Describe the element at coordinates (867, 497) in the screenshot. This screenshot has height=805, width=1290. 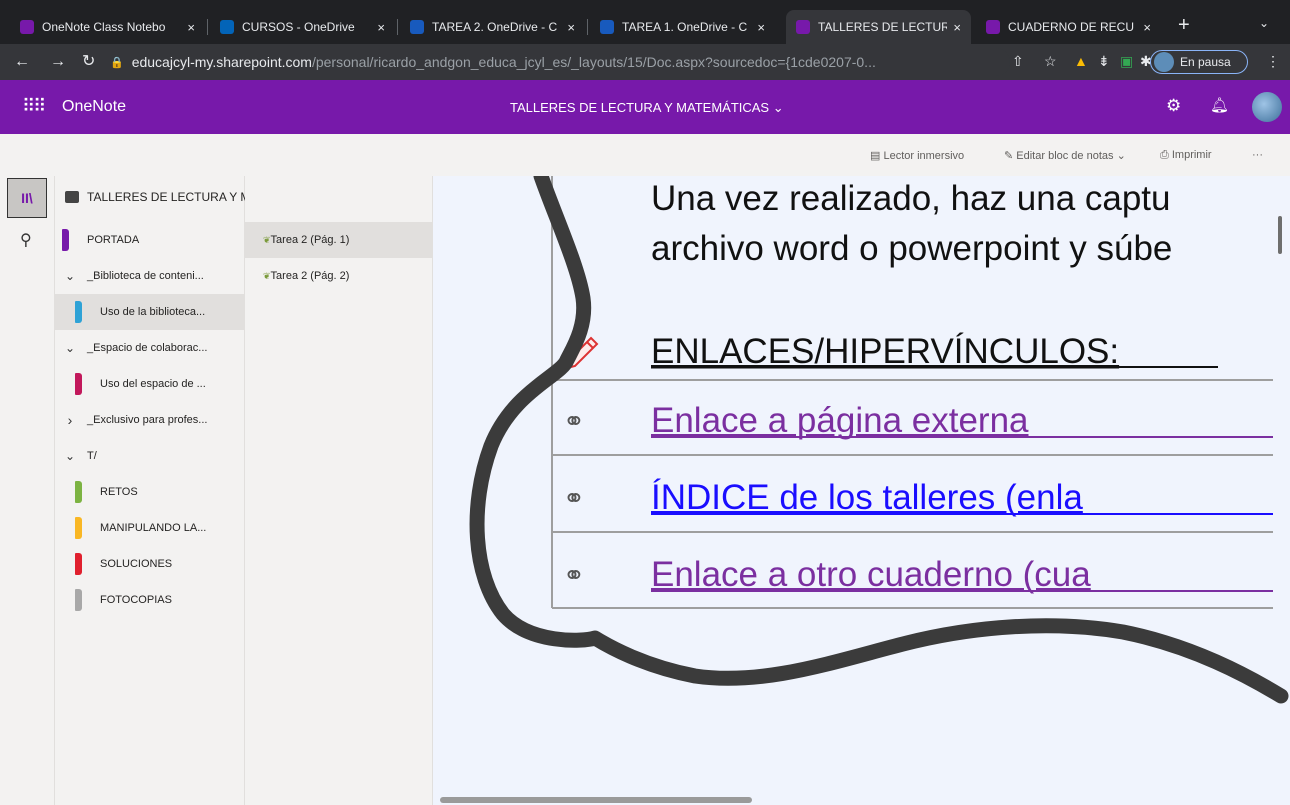
I see `hyperlink: ÍNDICE de los talleres (enla` at that location.